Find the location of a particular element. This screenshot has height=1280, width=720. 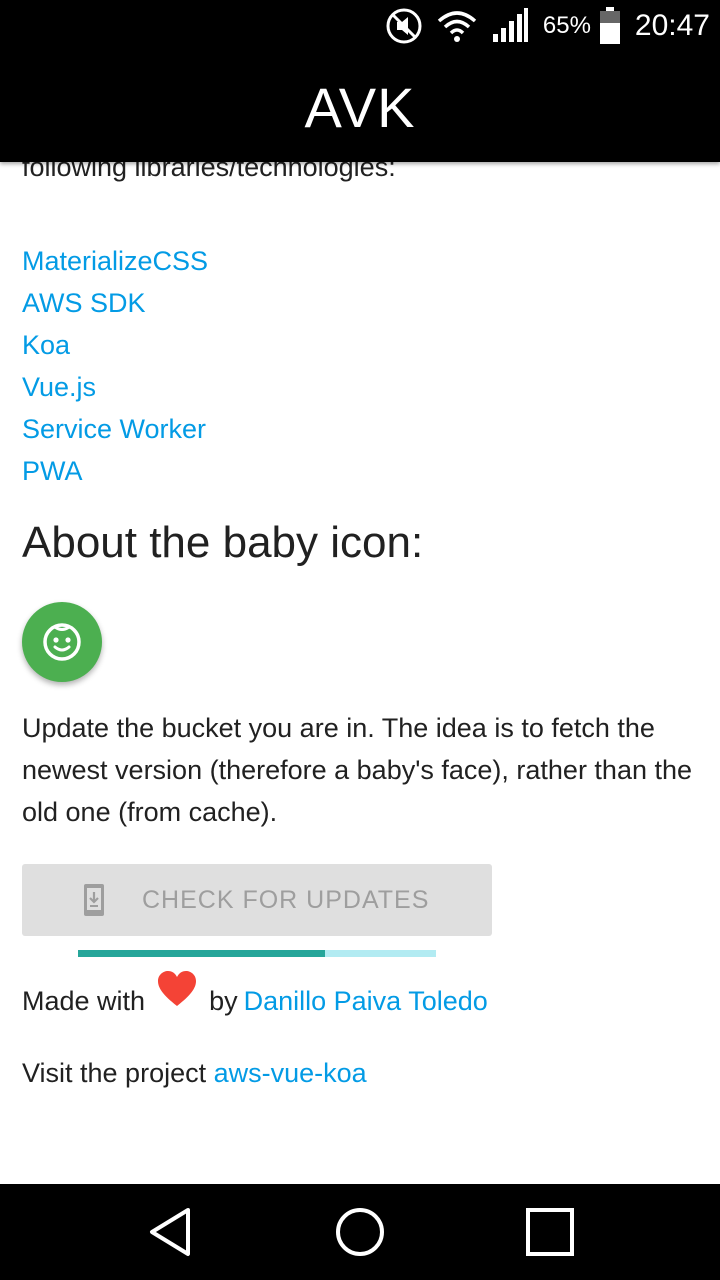

recents-icon is located at coordinates (550, 1232).